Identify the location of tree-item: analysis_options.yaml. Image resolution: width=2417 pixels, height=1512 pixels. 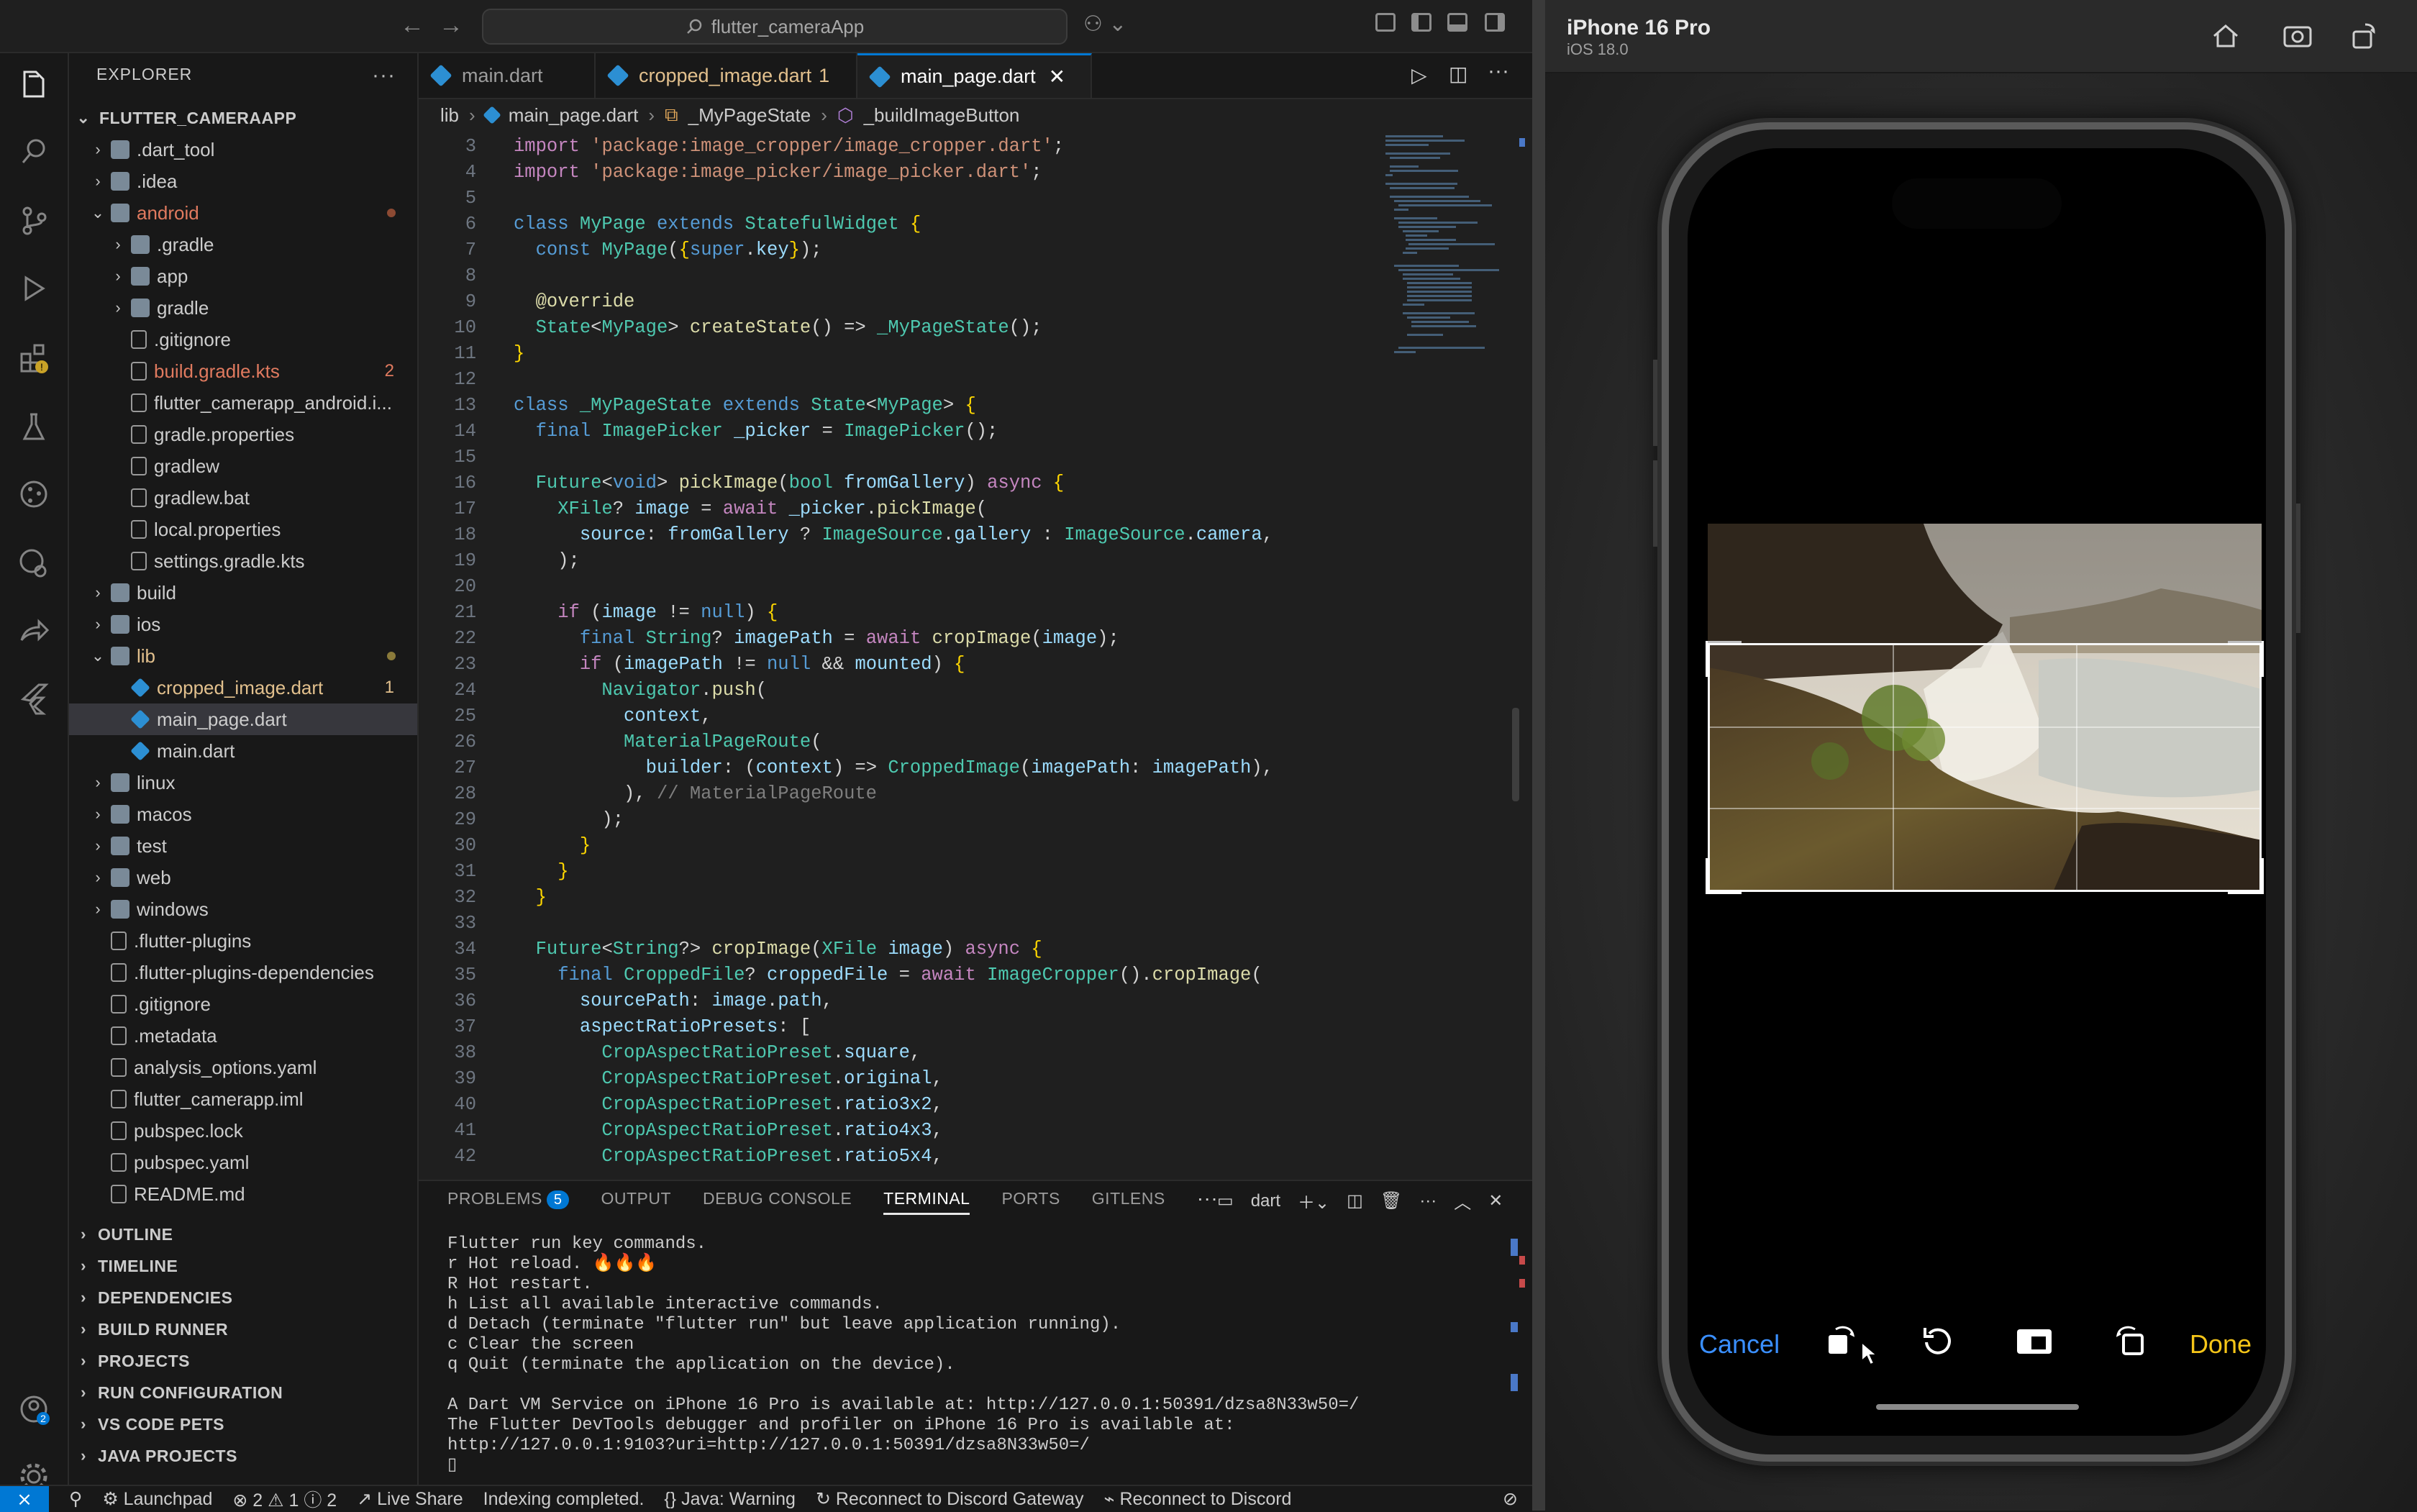
(243, 1067).